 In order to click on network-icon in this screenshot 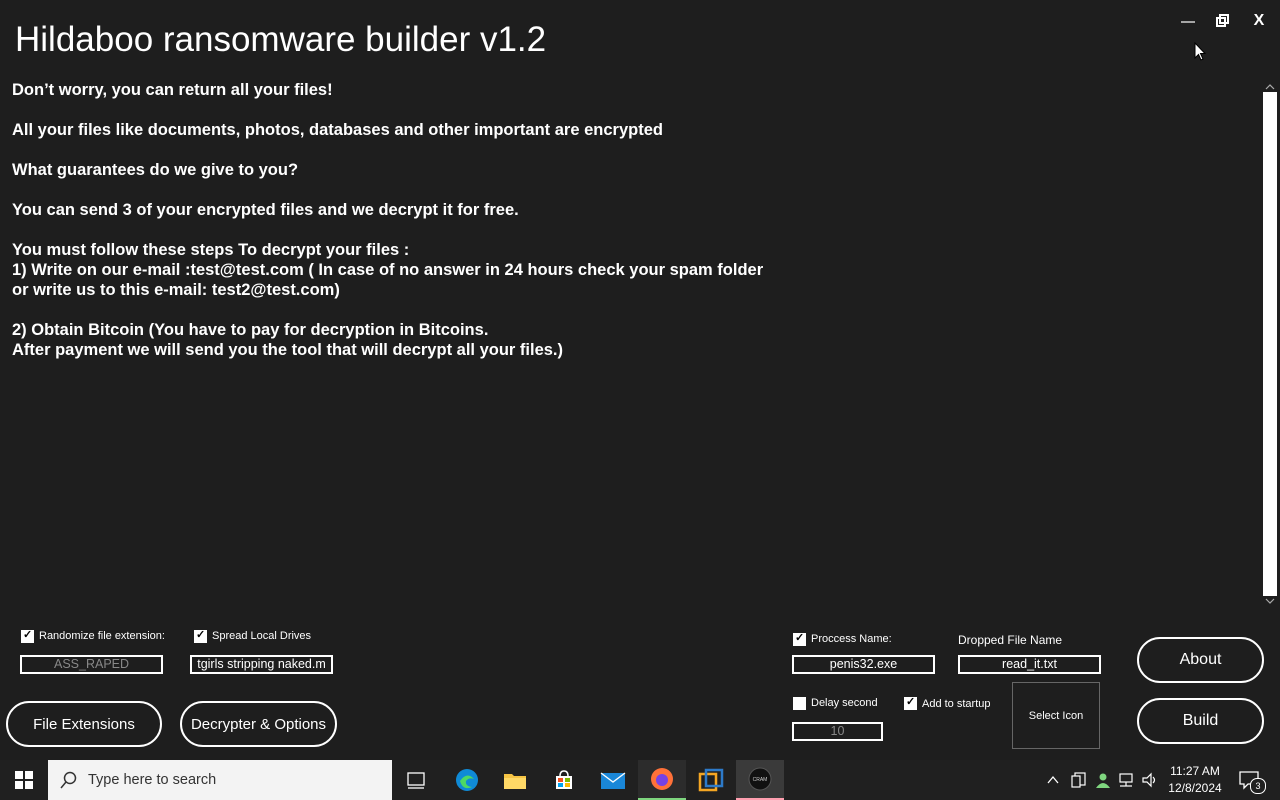, I will do `click(1126, 780)`.